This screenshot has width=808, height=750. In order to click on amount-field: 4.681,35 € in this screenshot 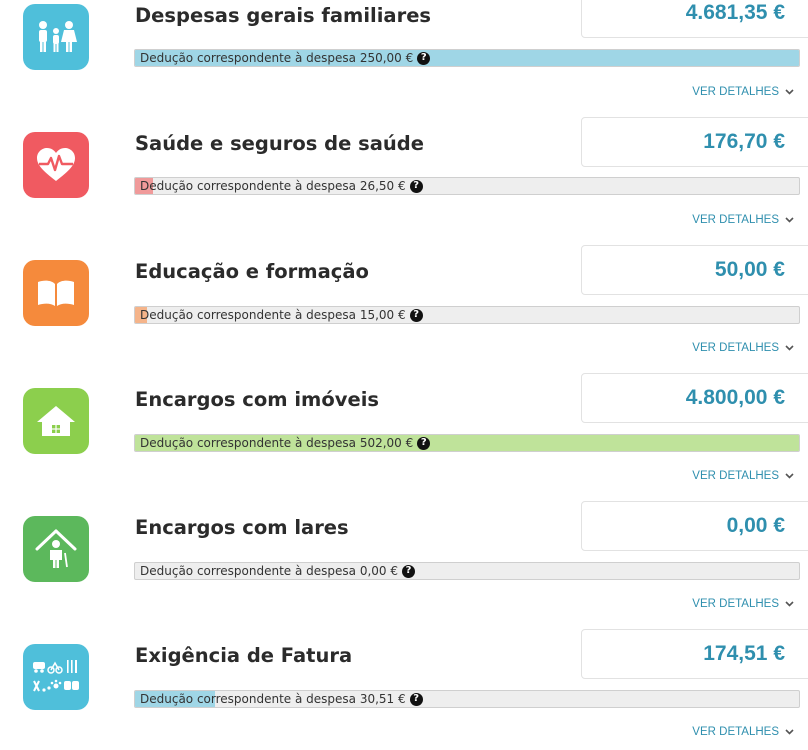, I will do `click(694, 19)`.